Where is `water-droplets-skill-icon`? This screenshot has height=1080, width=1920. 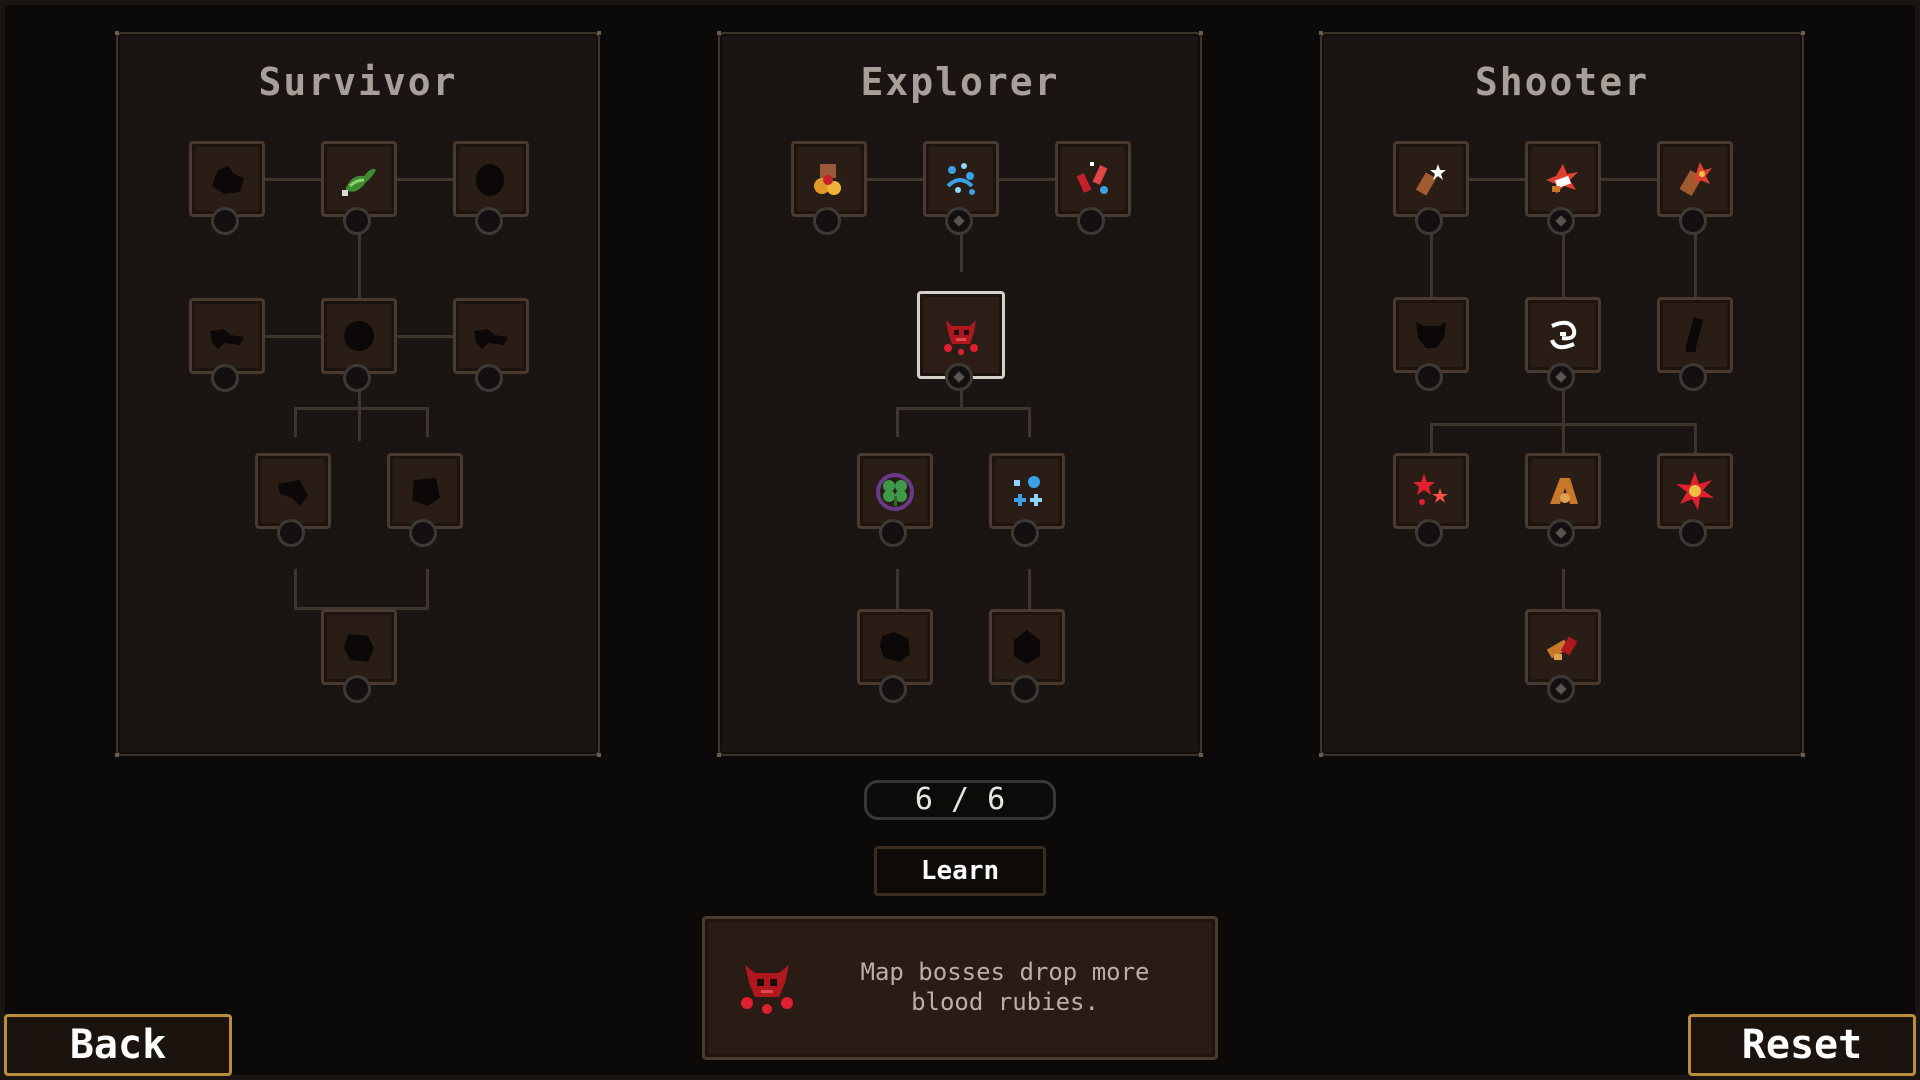
water-droplets-skill-icon is located at coordinates (961, 179).